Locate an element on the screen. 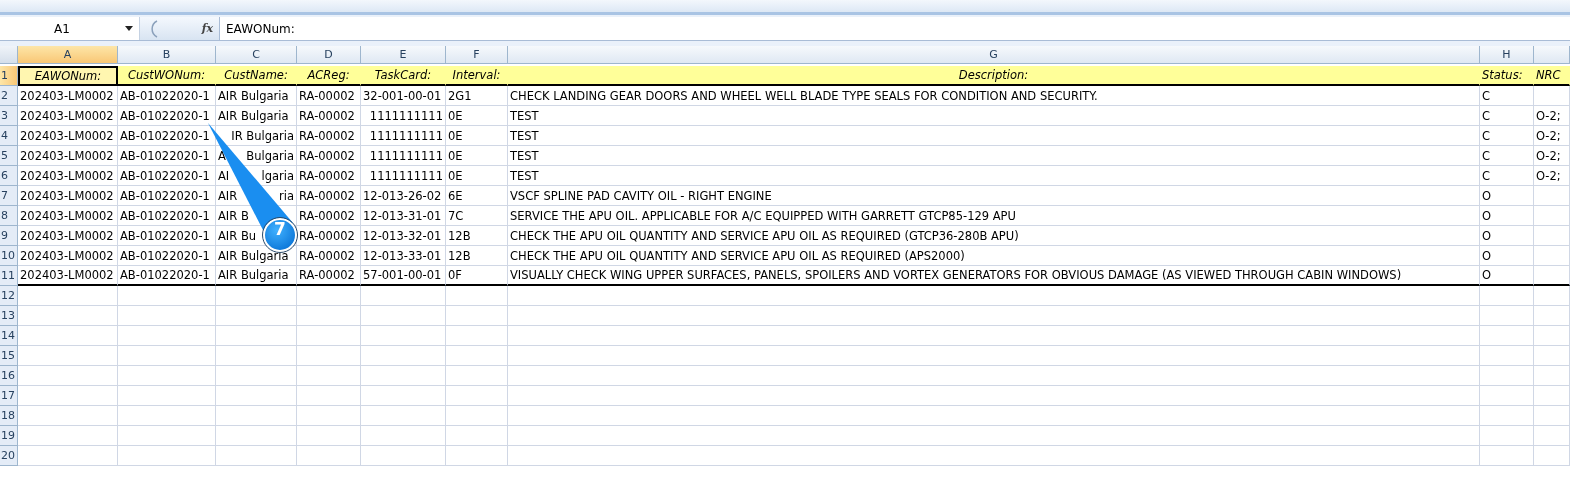  table-cell: VISUALLY CHECK WING UPPER SURFACES, PANELS, SPOILERS AND VORTEX GENERATORS FOR OBVIOUS DAMAGE (AS VIEWED THROUGH CABIN WINDOWS) is located at coordinates (994, 276).